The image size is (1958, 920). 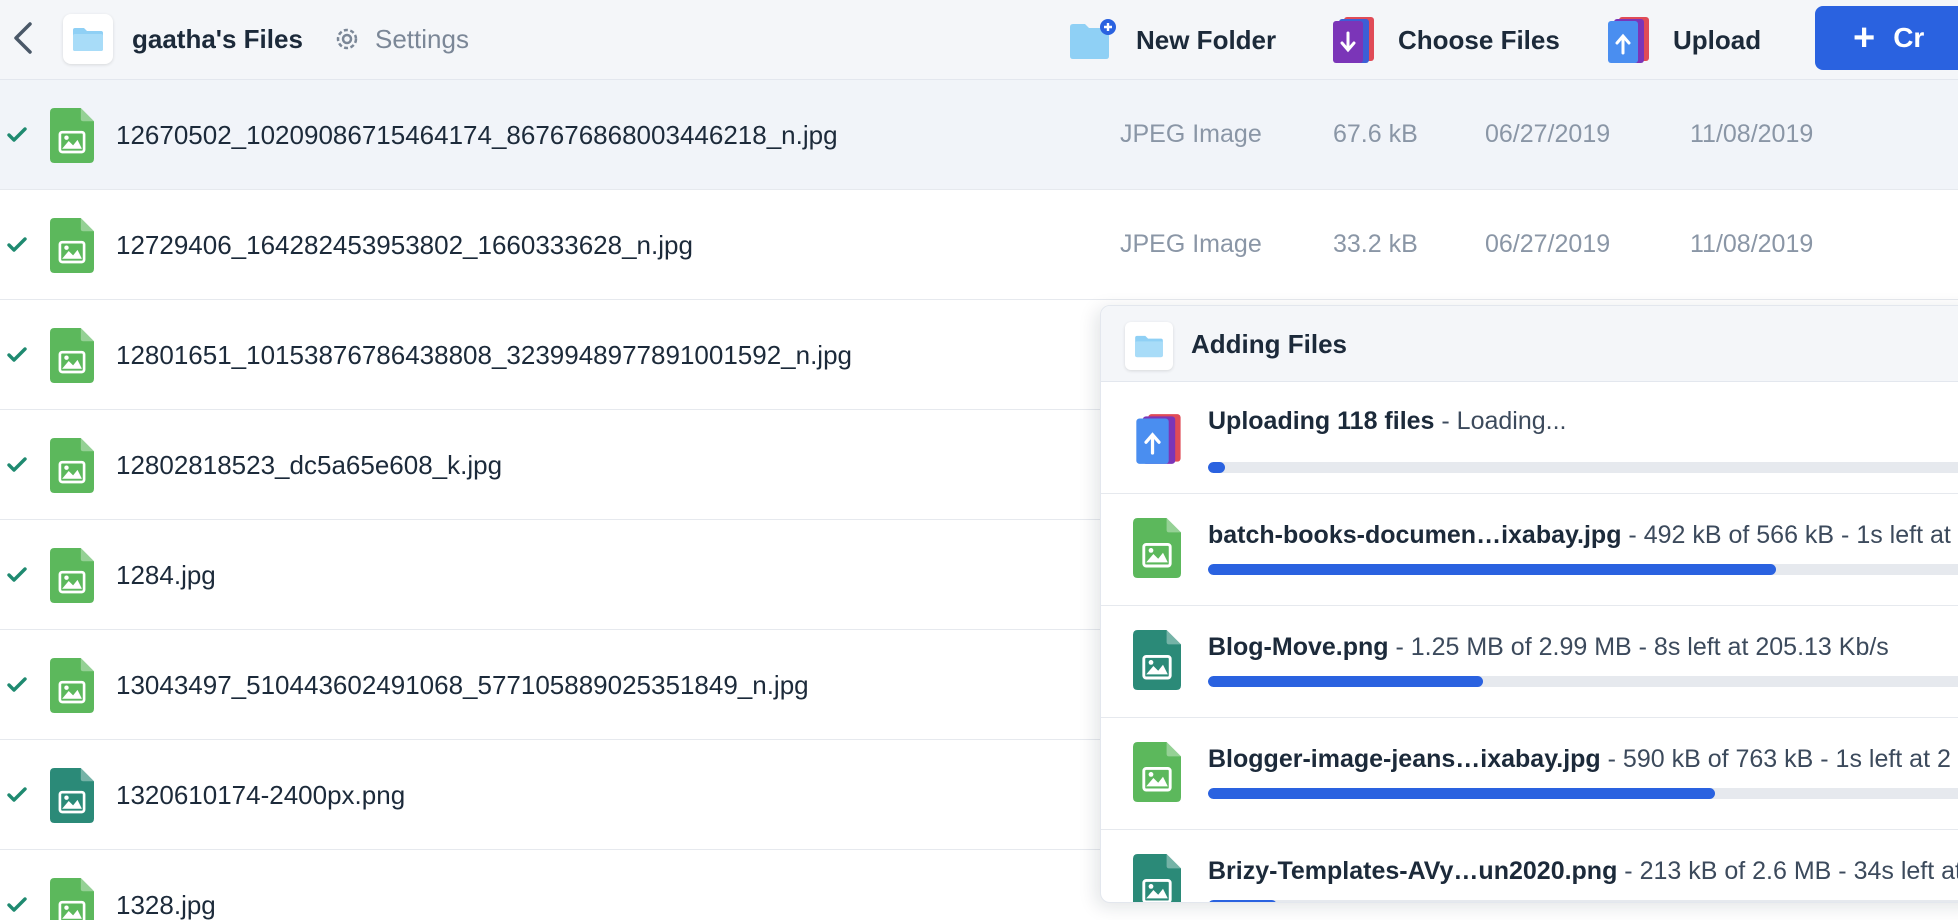 I want to click on back-button, so click(x=23, y=38).